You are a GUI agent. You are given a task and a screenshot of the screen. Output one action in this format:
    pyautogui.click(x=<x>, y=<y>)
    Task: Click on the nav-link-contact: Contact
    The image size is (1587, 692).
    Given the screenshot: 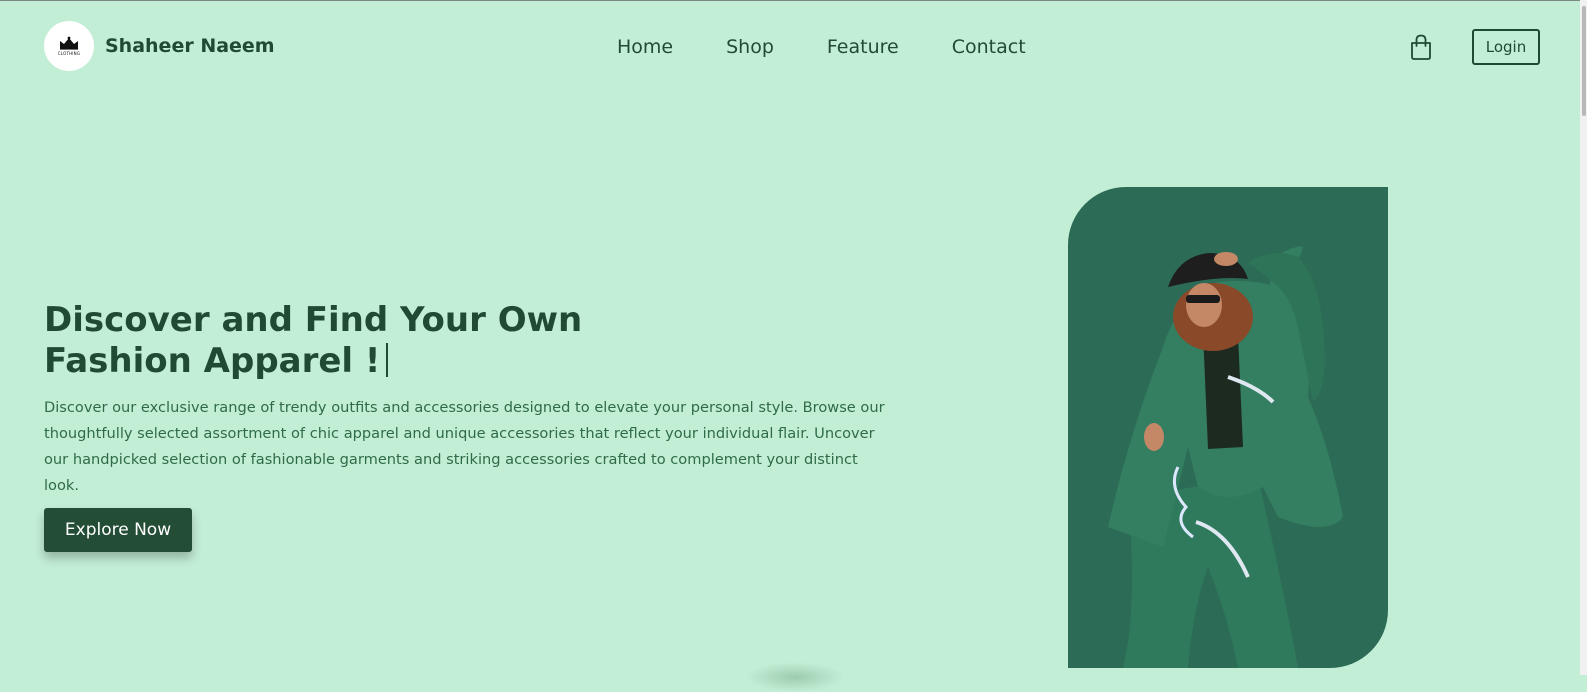 What is the action you would take?
    pyautogui.click(x=989, y=47)
    